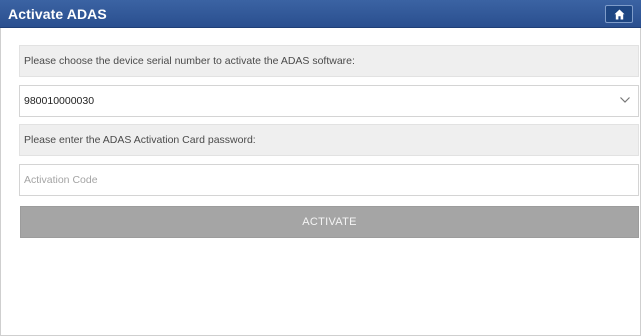 This screenshot has height=336, width=641. I want to click on title-bar: Activate ADAS, so click(320, 14).